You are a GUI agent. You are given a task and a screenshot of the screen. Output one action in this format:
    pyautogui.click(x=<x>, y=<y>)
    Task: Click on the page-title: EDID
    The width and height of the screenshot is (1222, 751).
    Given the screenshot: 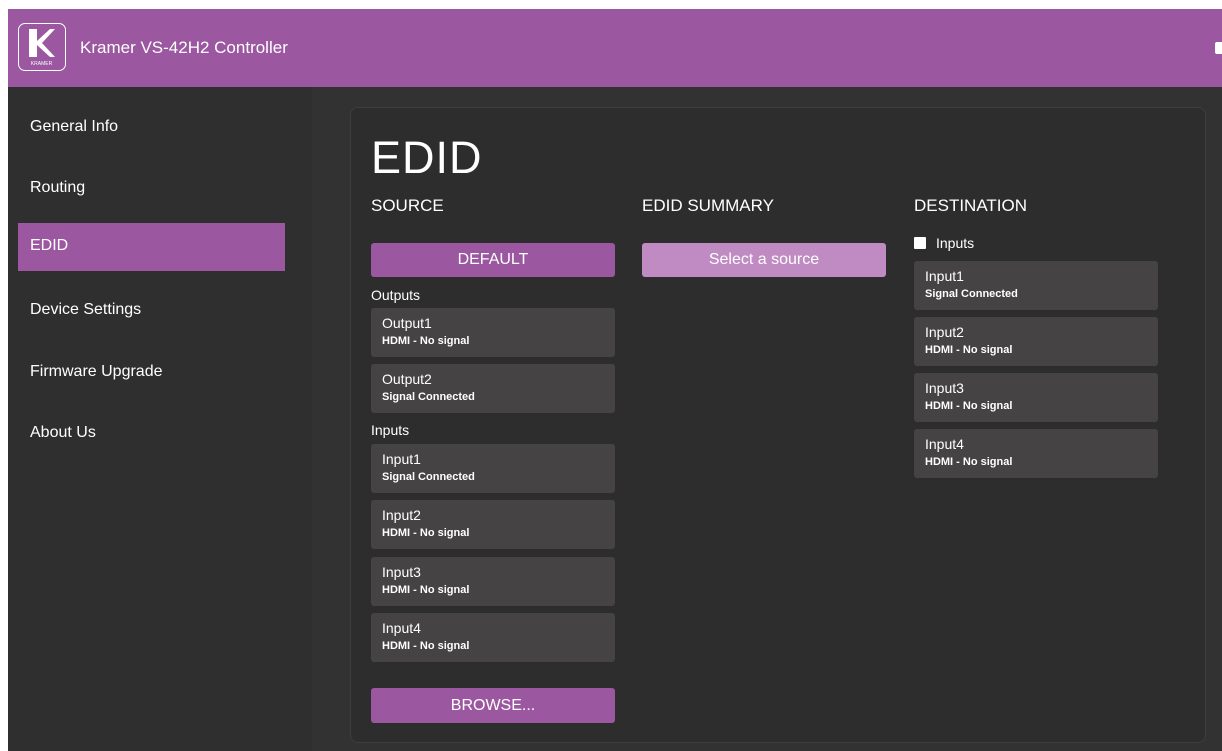 What is the action you would take?
    pyautogui.click(x=427, y=157)
    